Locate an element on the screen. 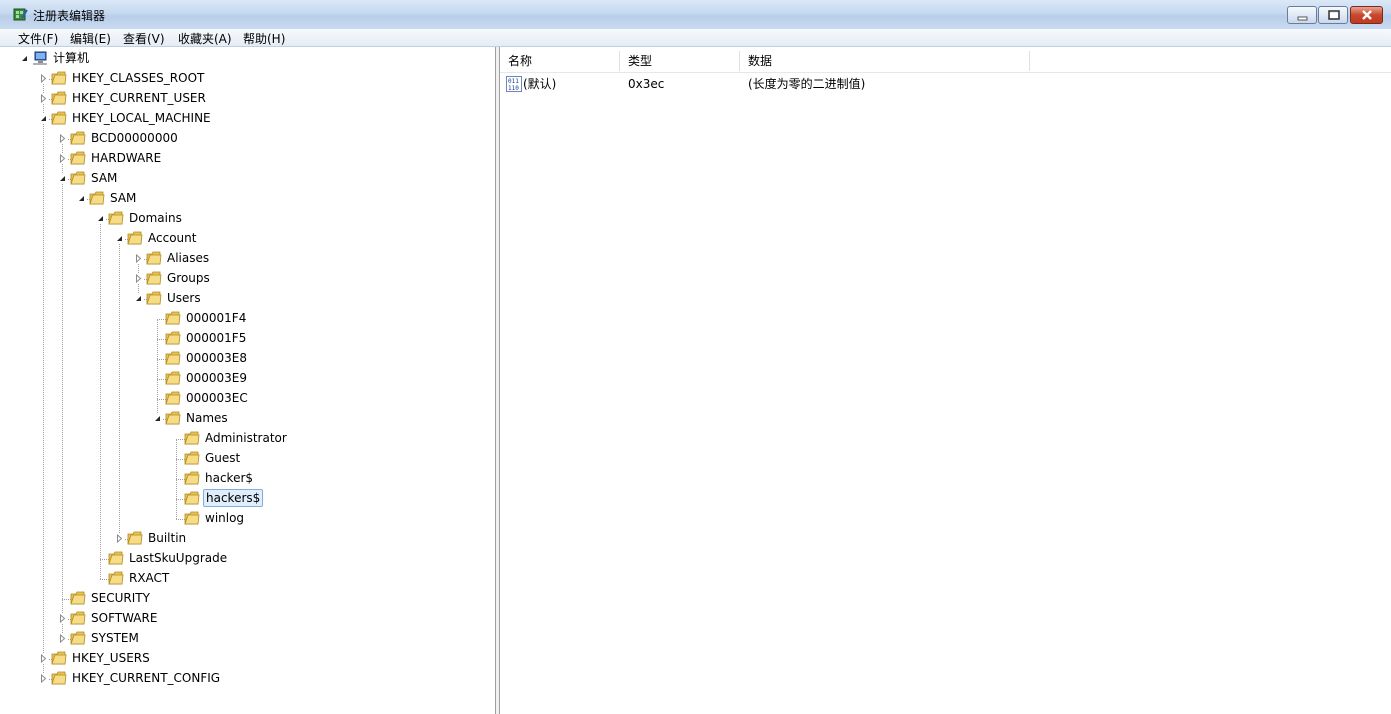  menu-help: 帮助(H) is located at coordinates (264, 38).